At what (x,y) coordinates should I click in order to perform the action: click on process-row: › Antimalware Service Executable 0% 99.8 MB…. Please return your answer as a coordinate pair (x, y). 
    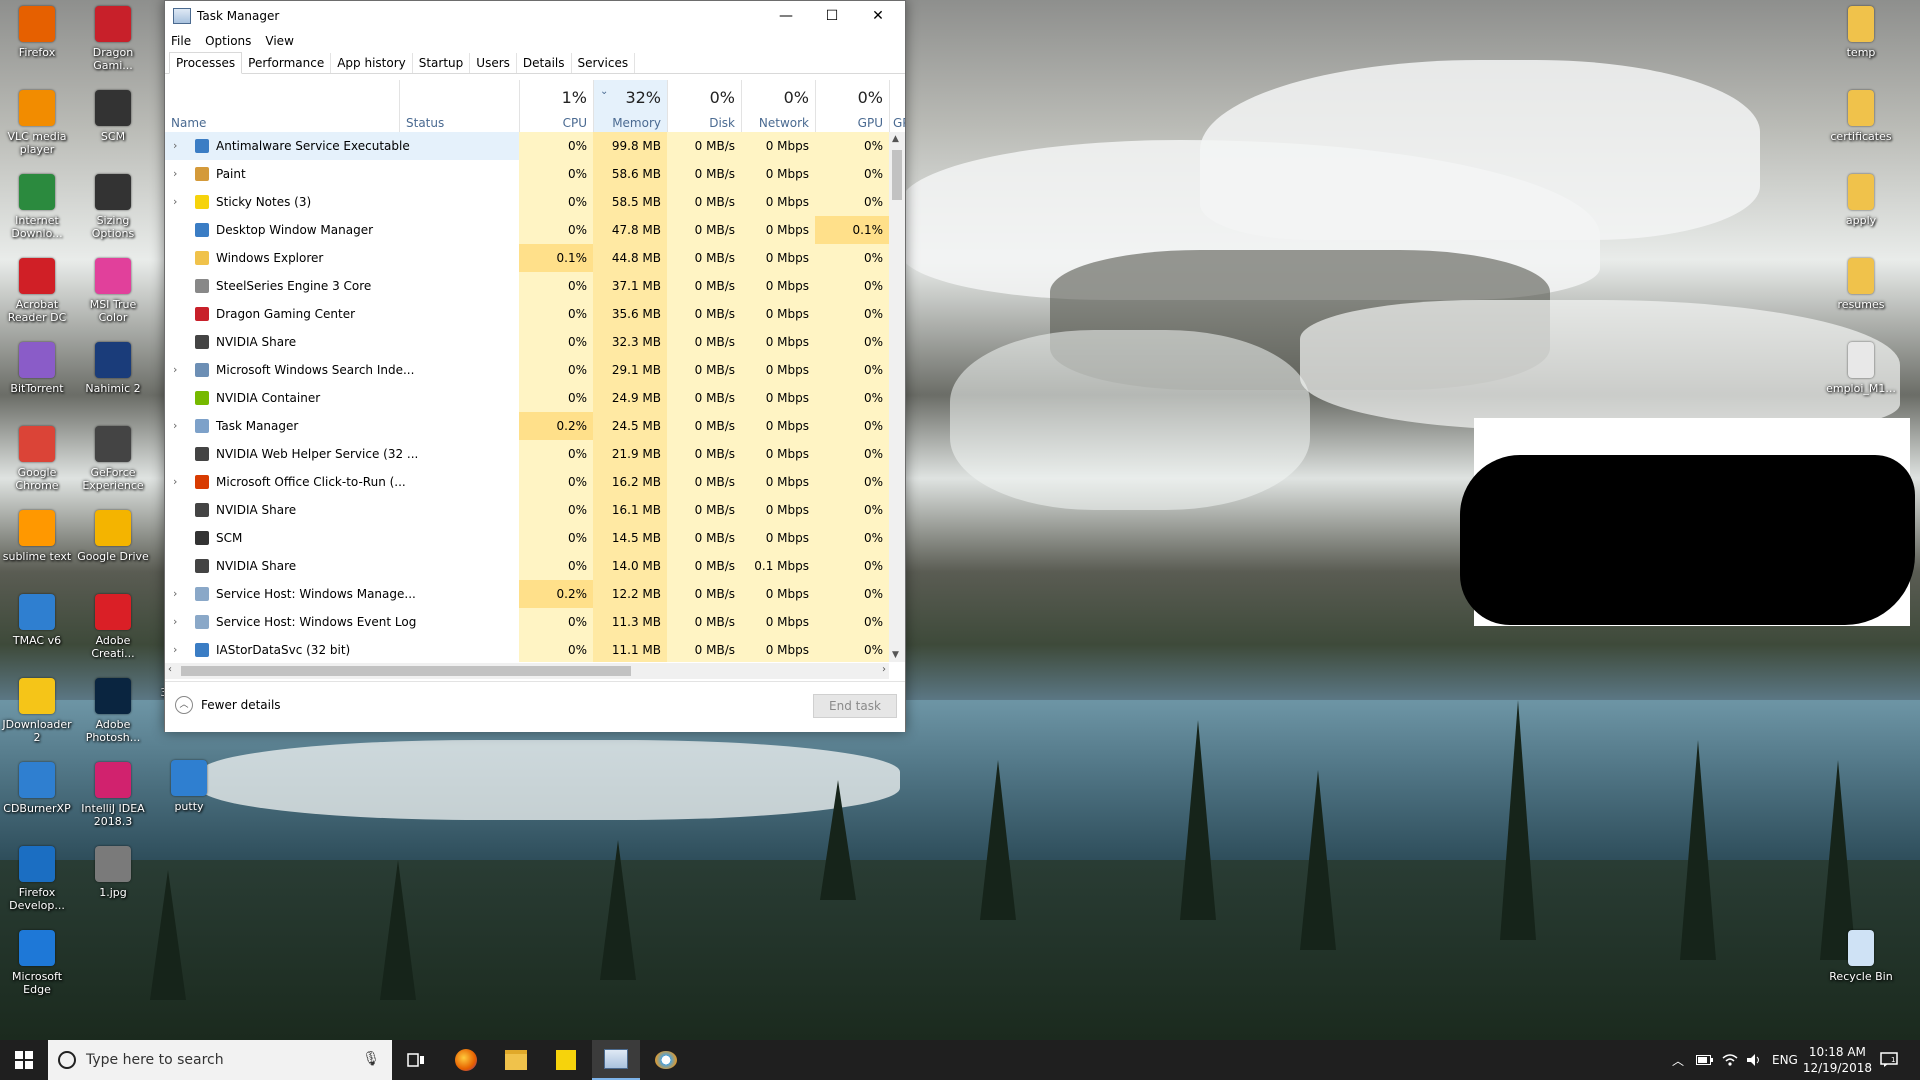
    Looking at the image, I should click on (527, 146).